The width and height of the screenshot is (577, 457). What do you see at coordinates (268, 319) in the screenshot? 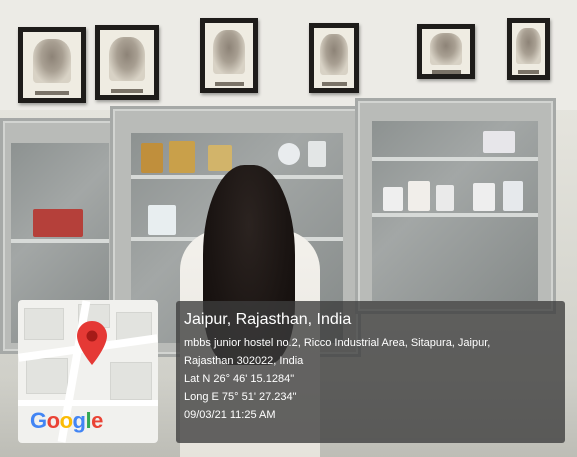
I see `location-title: Jaipur, Rajasthan, India` at bounding box center [268, 319].